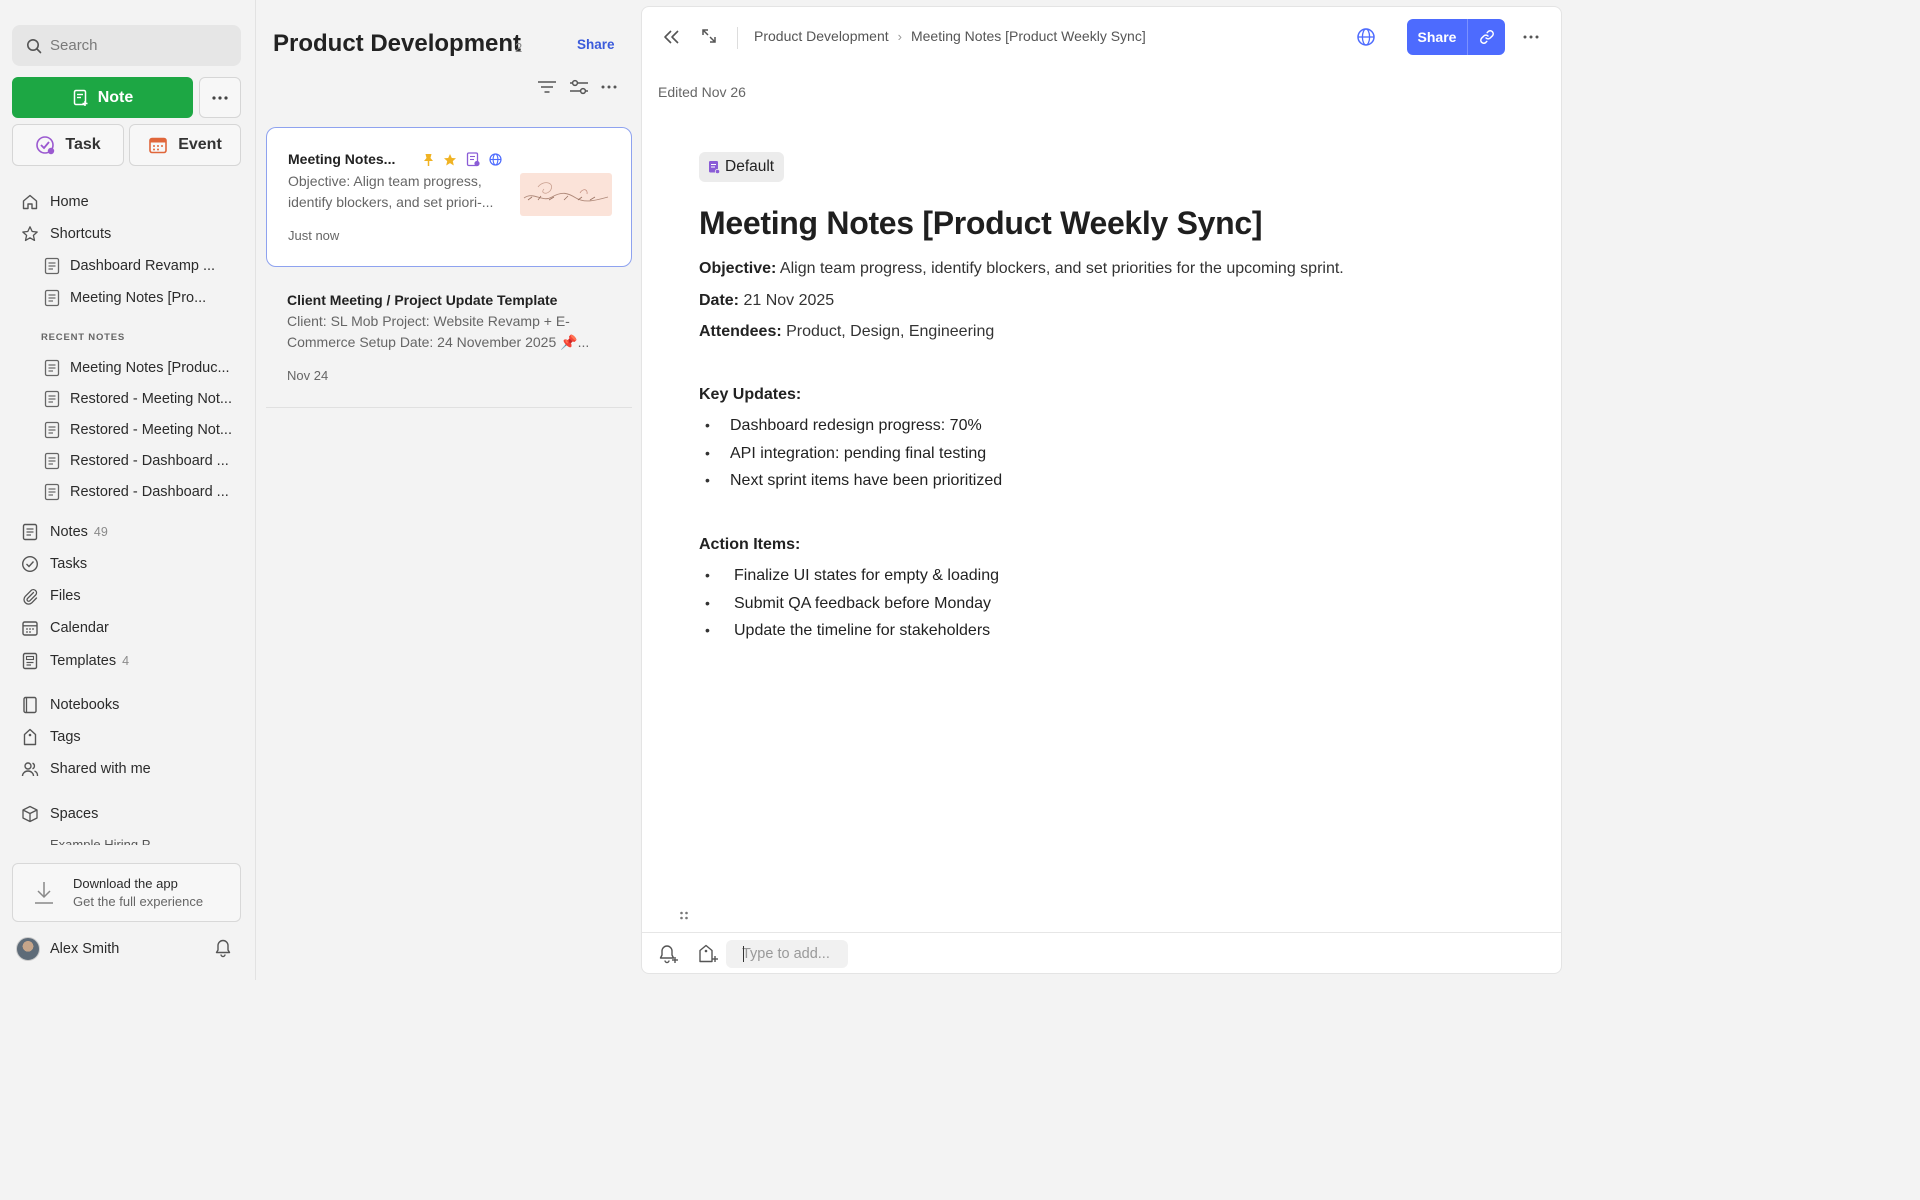 The image size is (1920, 1200). I want to click on breadcrumb-notebook: Product Development, so click(821, 36).